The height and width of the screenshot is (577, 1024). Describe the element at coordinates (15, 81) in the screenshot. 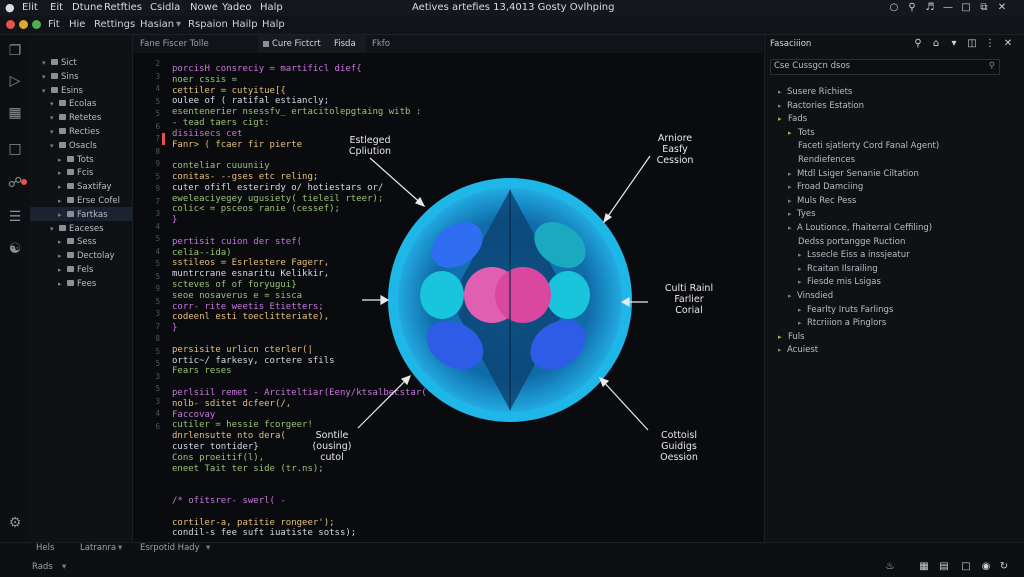

I see `run-icon: ▷` at that location.